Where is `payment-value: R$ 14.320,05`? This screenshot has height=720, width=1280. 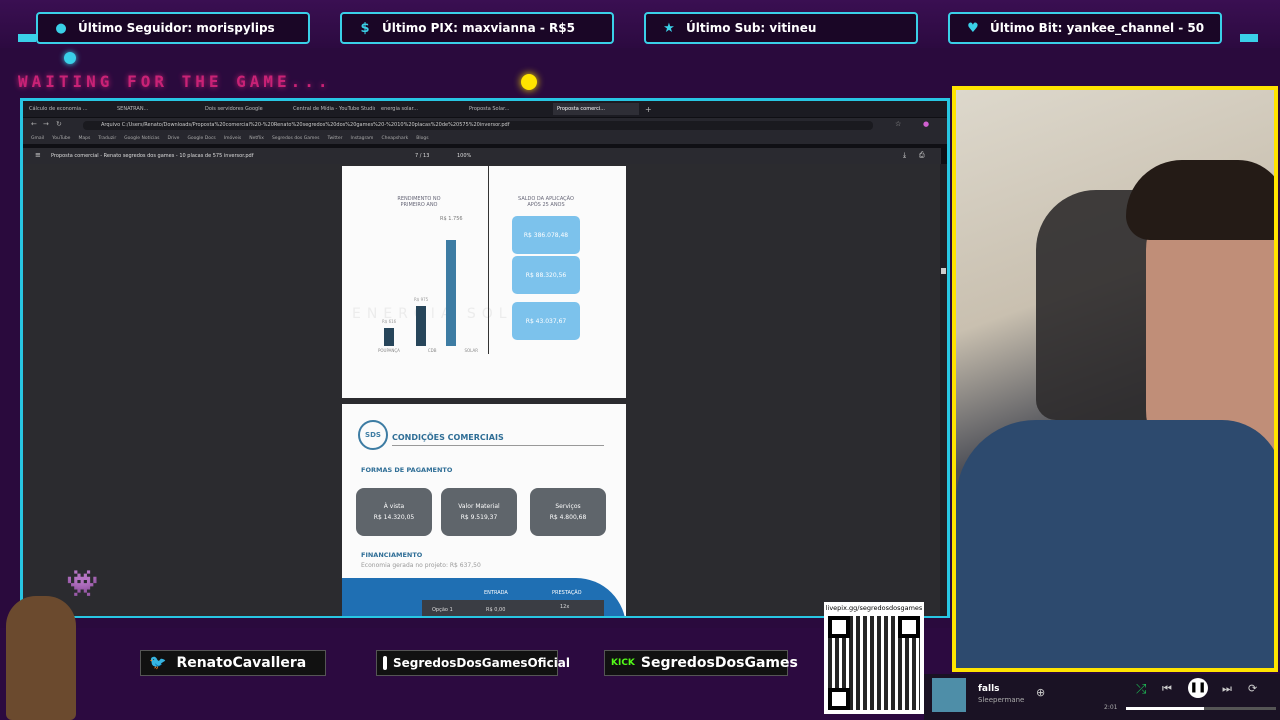
payment-value: R$ 14.320,05 is located at coordinates (394, 517).